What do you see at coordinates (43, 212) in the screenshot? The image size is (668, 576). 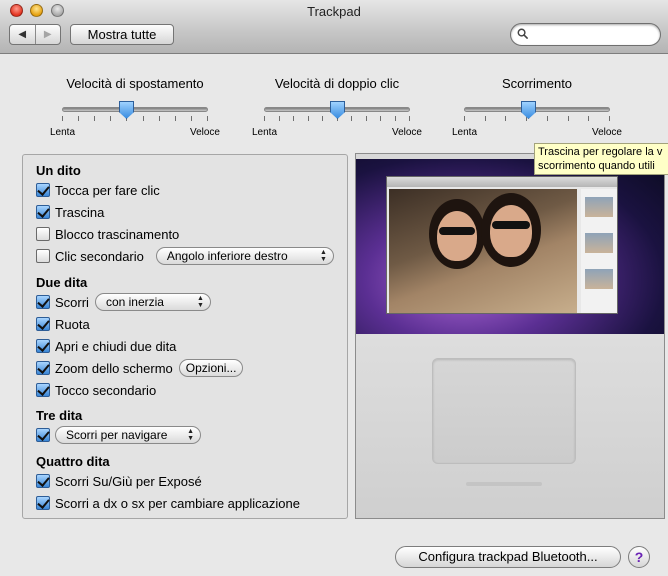 I see `drag-checkbox` at bounding box center [43, 212].